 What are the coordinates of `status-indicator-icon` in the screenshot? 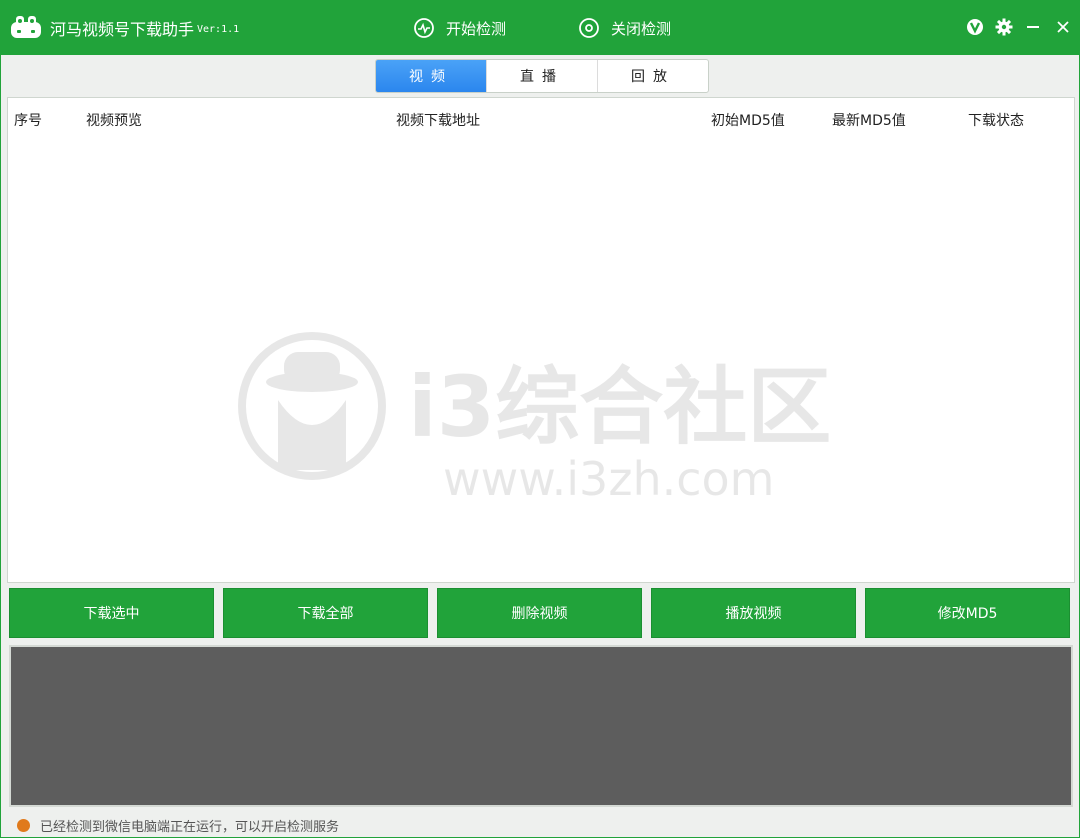 It's located at (23, 825).